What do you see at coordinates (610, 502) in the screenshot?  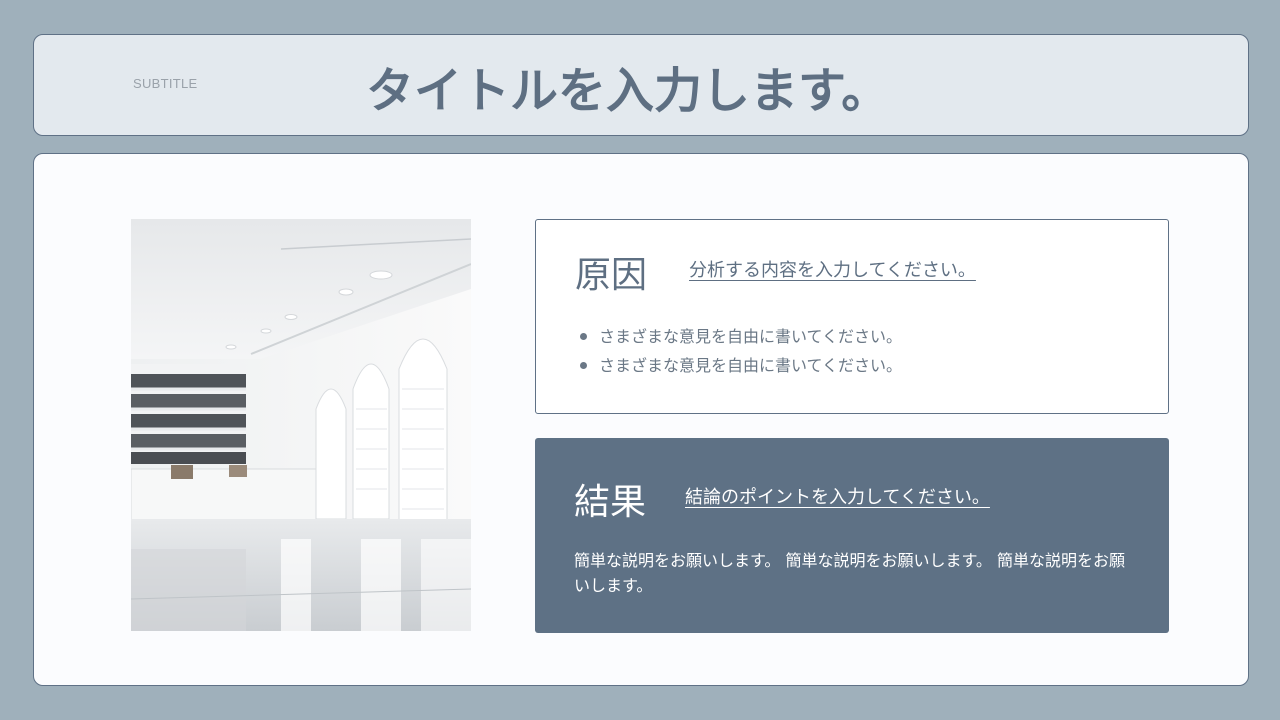 I see `result-heading: 結果` at bounding box center [610, 502].